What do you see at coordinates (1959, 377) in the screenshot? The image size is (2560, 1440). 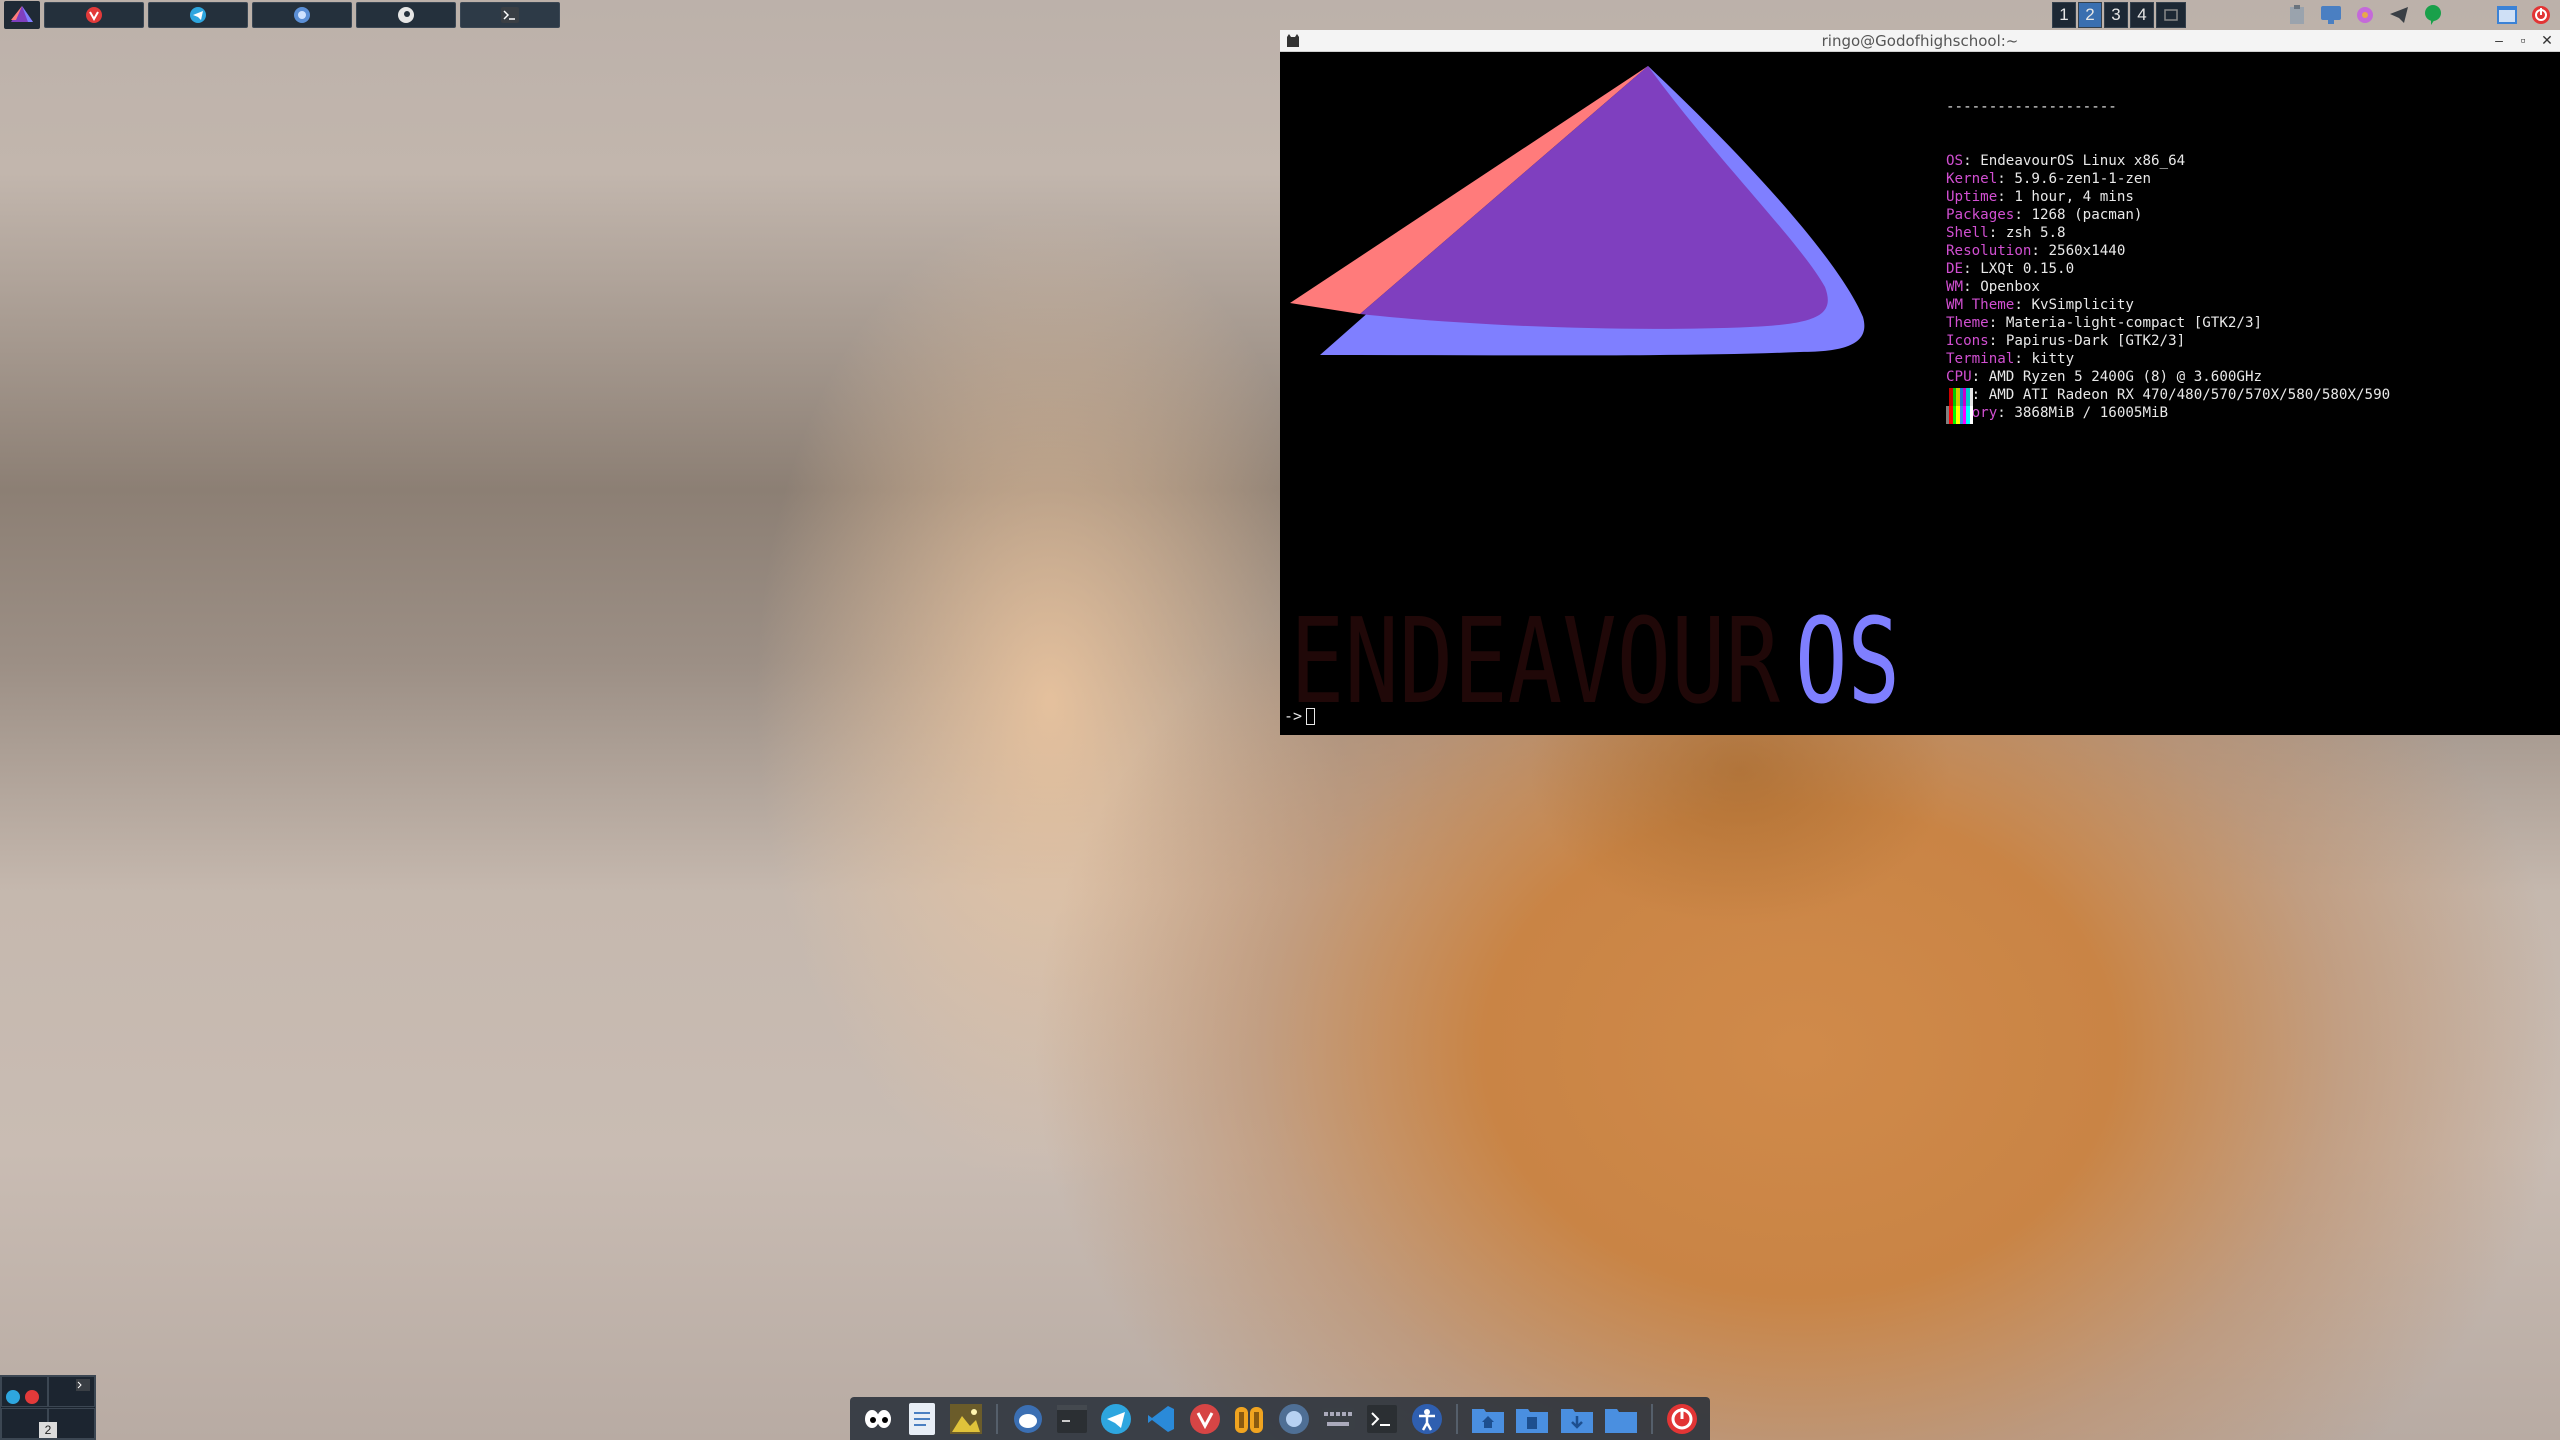 I see `info-key: CPU` at bounding box center [1959, 377].